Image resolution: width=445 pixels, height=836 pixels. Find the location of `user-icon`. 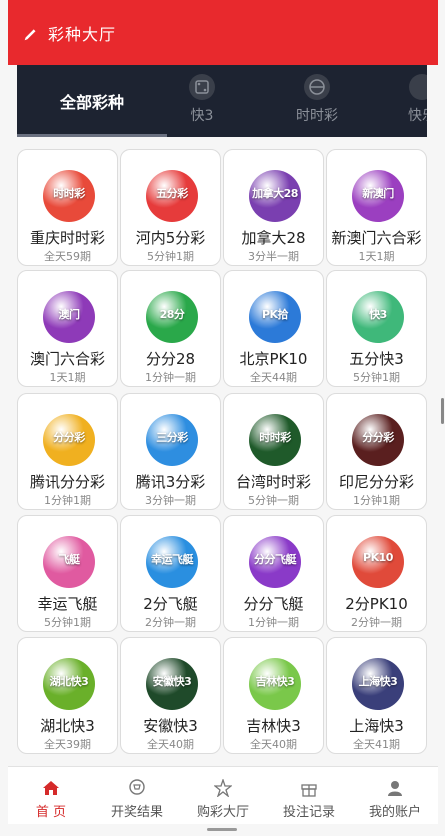

user-icon is located at coordinates (395, 788).